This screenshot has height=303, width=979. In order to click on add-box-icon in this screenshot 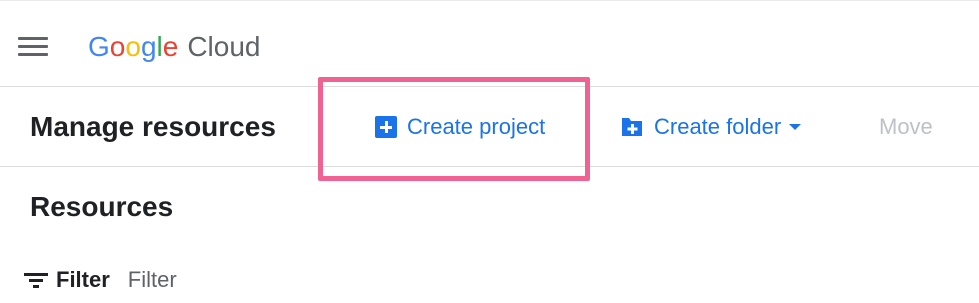, I will do `click(386, 127)`.